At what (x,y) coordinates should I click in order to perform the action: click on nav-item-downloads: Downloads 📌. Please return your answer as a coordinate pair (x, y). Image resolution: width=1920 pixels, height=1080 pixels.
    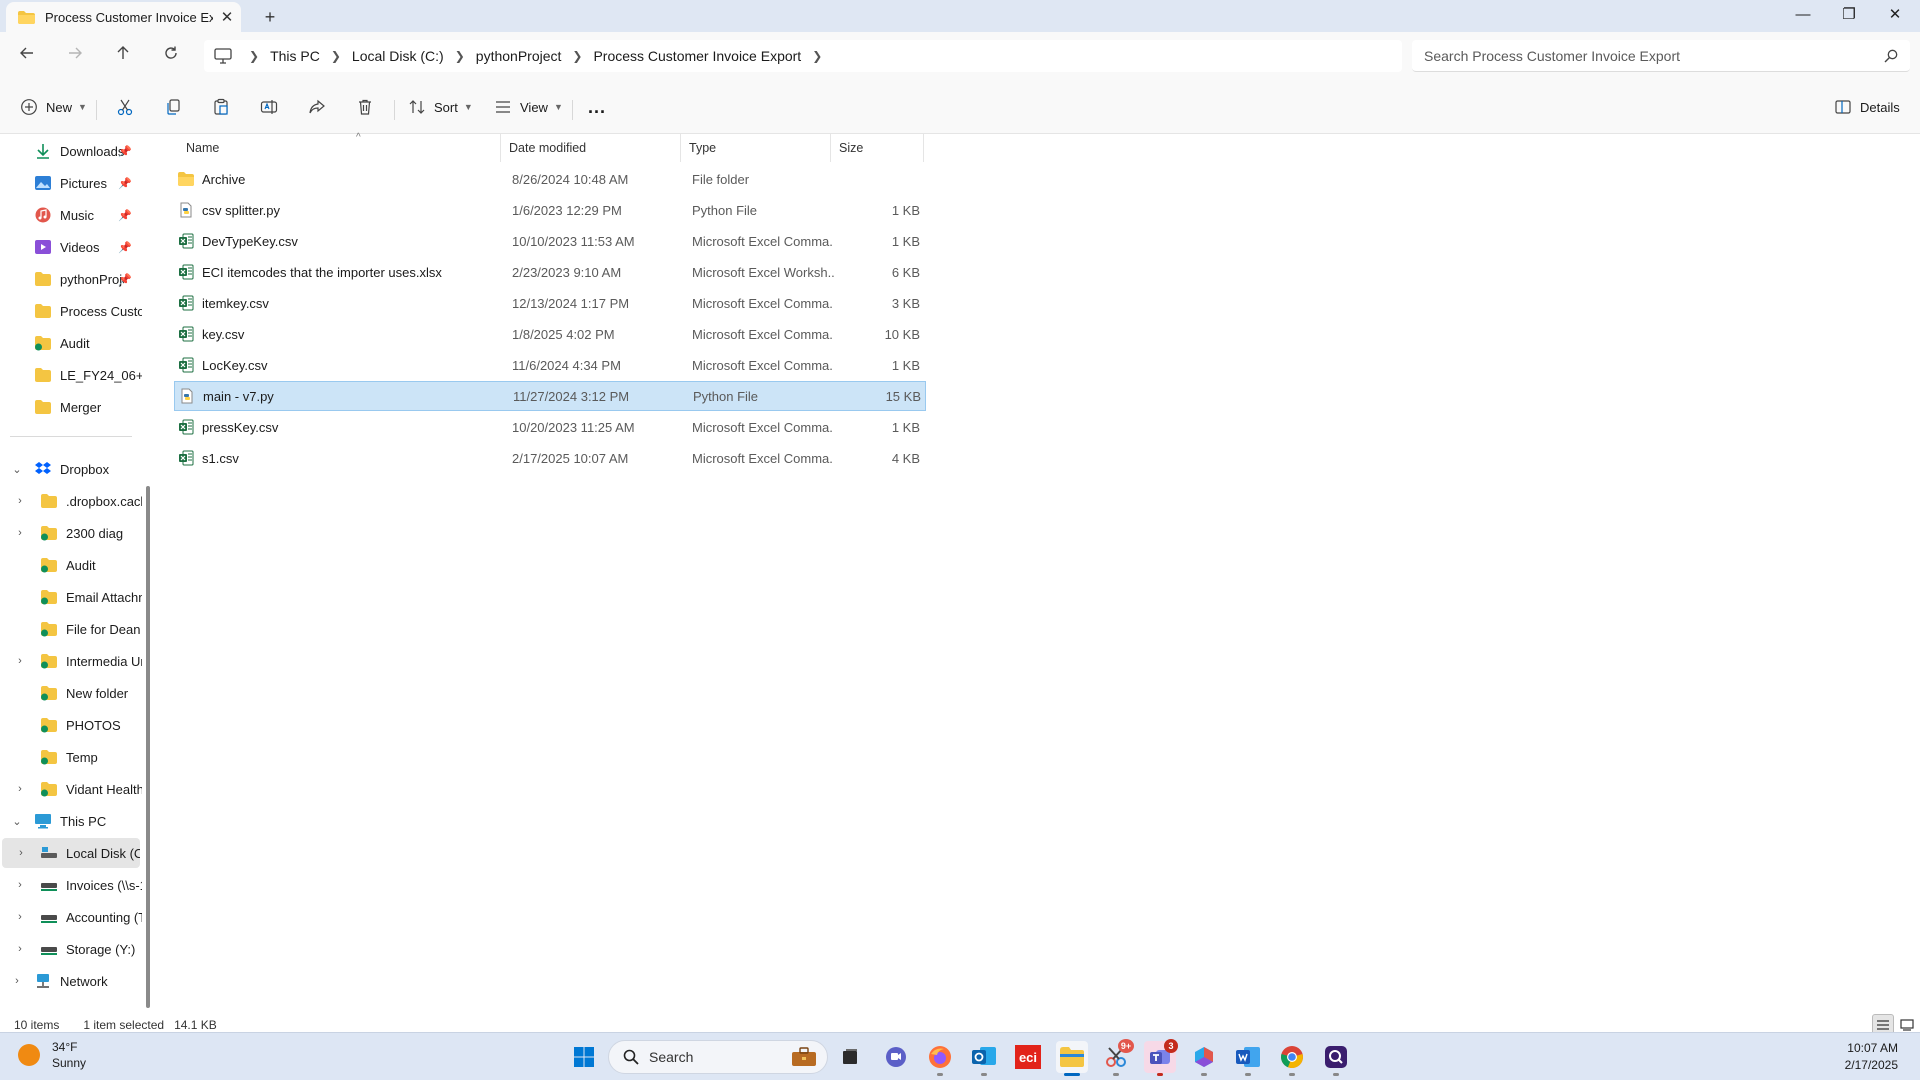
    Looking at the image, I should click on (71, 151).